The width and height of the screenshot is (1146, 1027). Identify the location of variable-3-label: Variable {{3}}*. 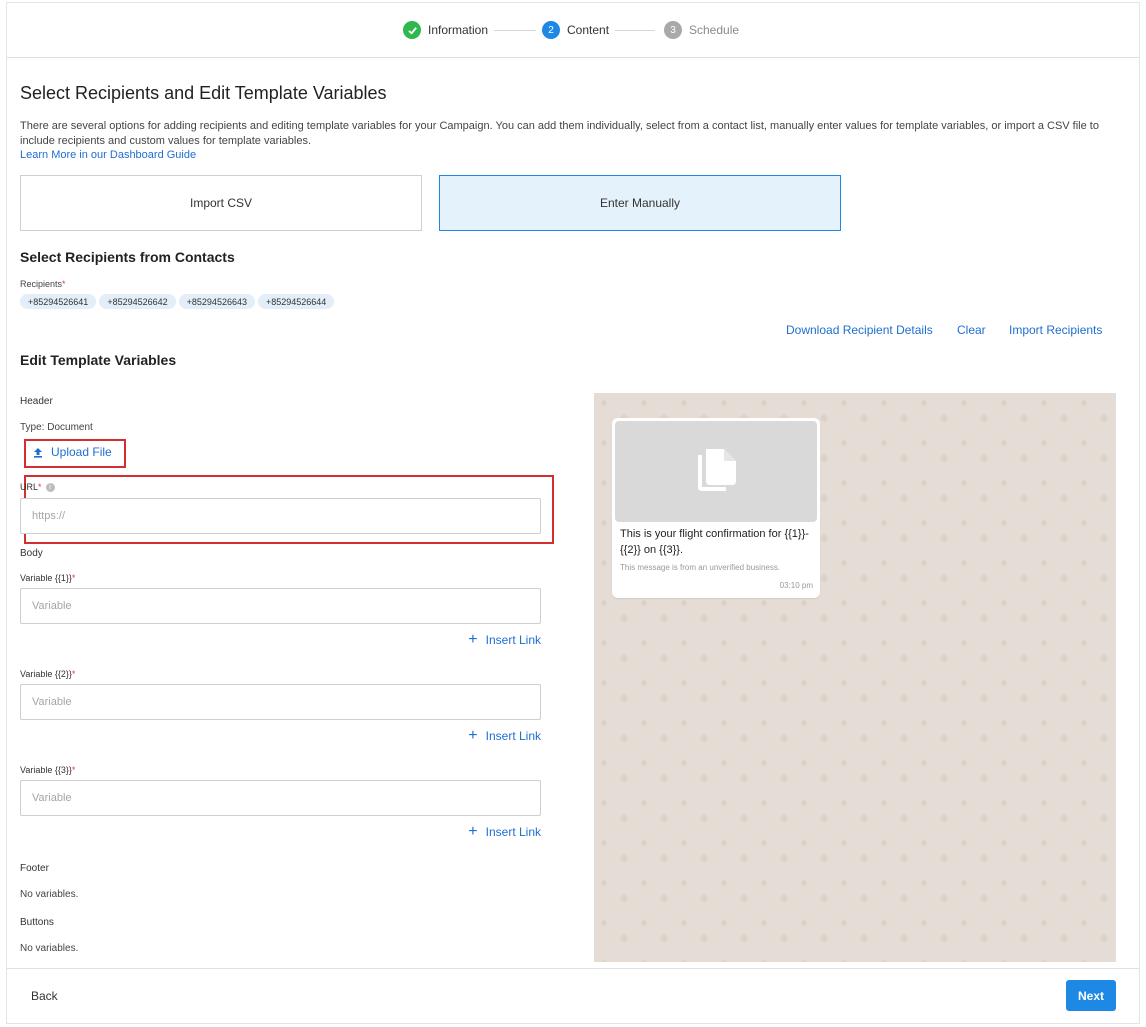
(47, 770).